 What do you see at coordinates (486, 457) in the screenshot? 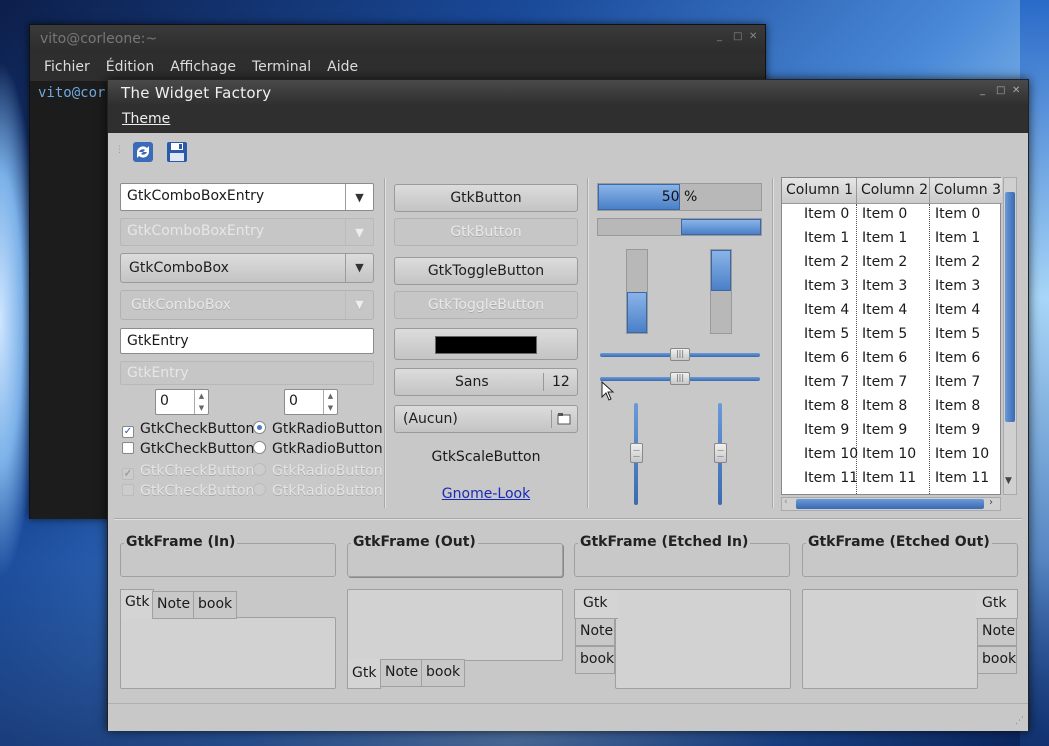
I see `scale-button: GtkScaleButton` at bounding box center [486, 457].